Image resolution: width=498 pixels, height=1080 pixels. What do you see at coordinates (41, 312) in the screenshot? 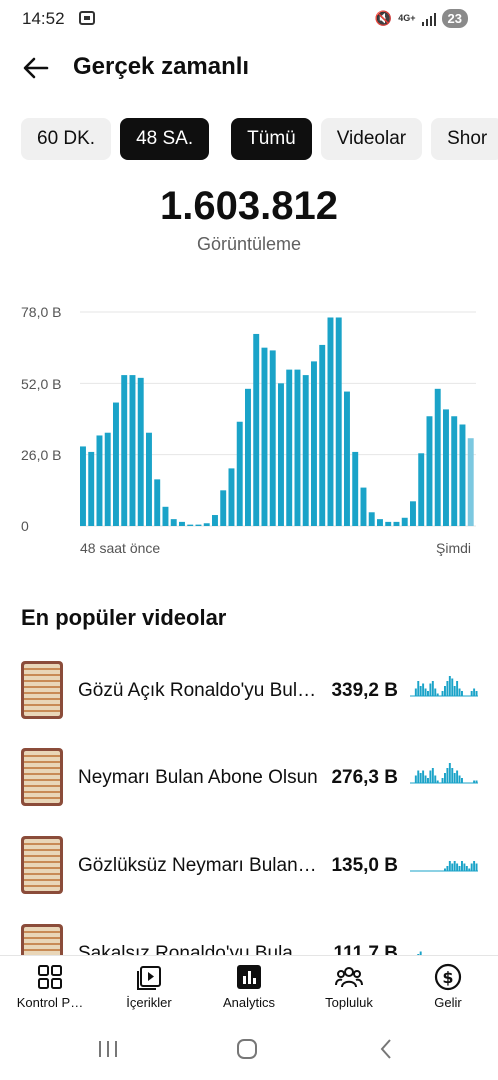
I see `y-tick-label: 78,0 B` at bounding box center [41, 312].